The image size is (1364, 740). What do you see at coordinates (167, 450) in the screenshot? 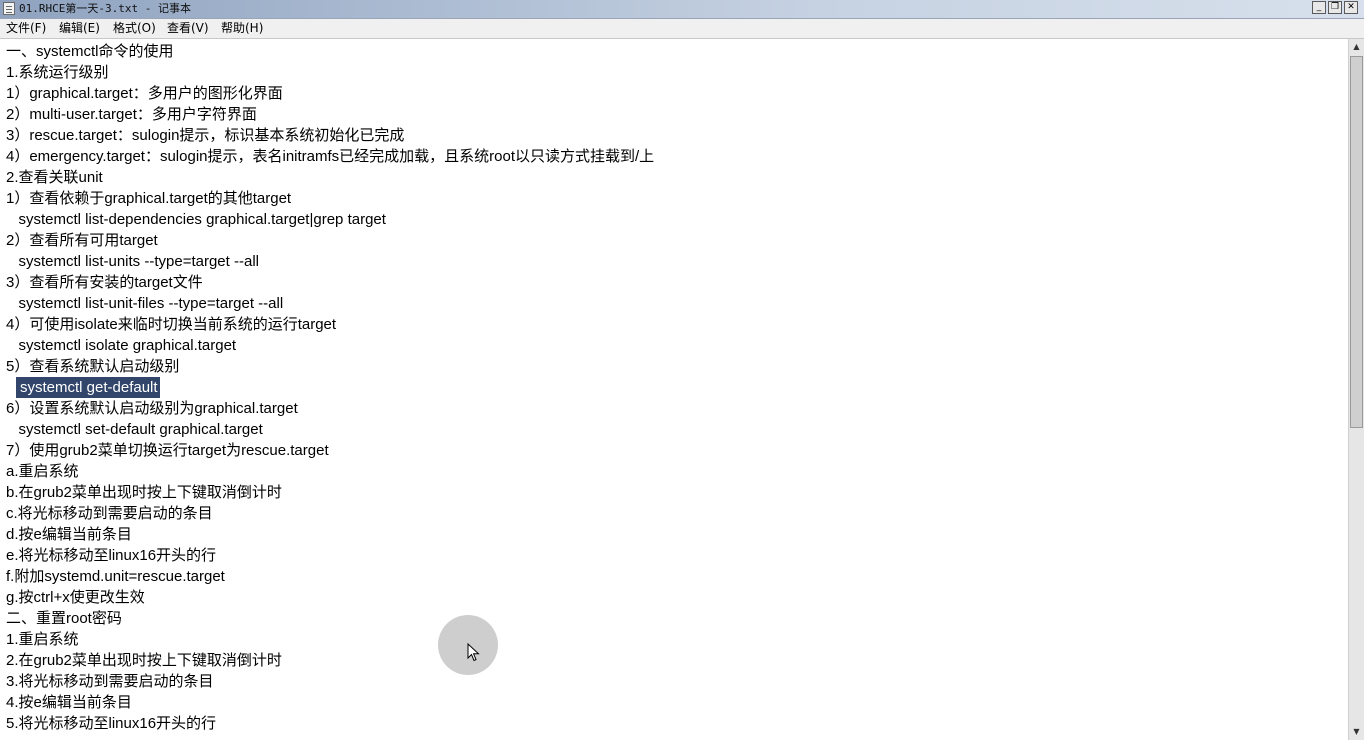
I see `text-line: 7）使用grub2菜单切换运行target为rescue.target` at bounding box center [167, 450].